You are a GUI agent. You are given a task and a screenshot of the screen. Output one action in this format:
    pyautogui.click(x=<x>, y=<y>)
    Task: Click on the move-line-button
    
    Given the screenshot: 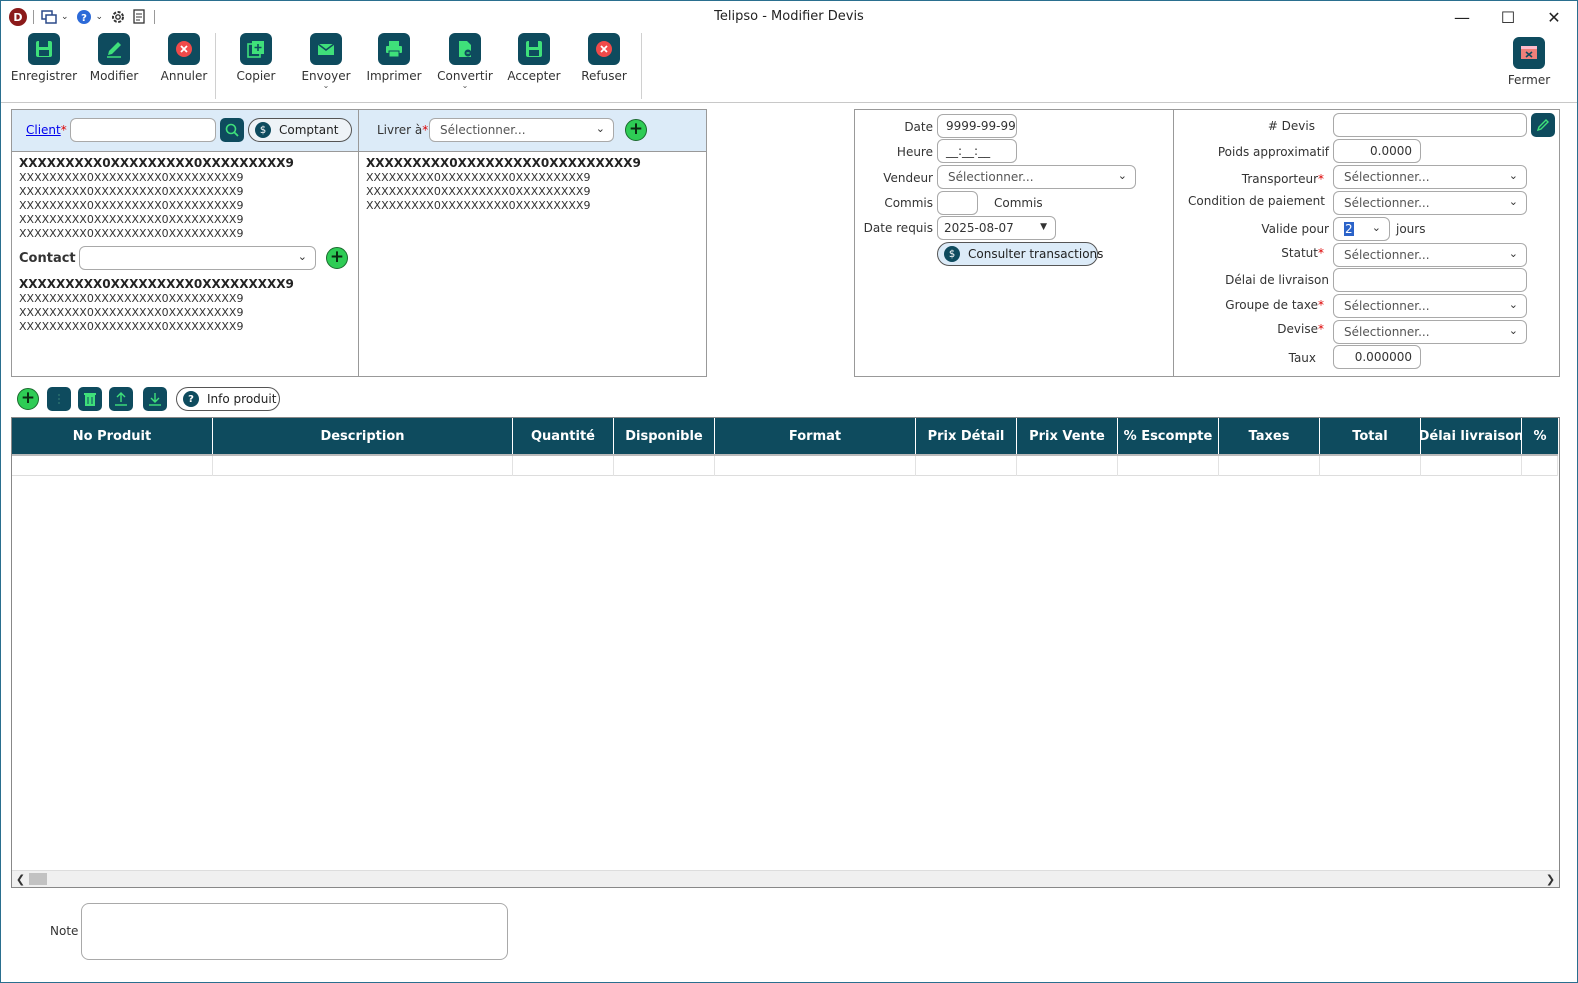 What is the action you would take?
    pyautogui.click(x=59, y=399)
    